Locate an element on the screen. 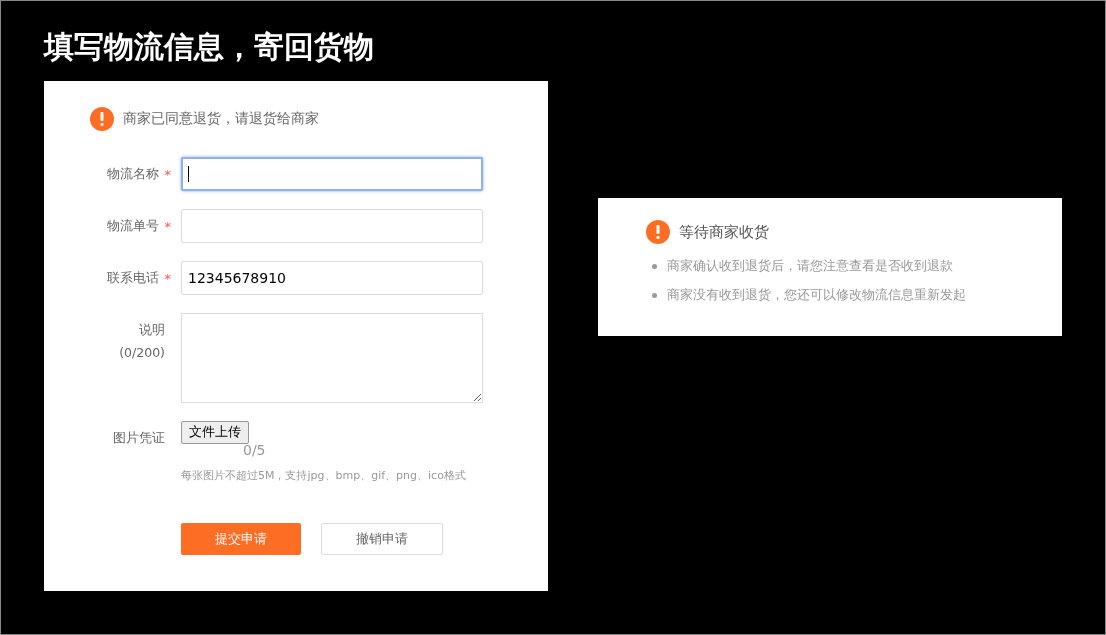  upload-count: 0/5 is located at coordinates (255, 450).